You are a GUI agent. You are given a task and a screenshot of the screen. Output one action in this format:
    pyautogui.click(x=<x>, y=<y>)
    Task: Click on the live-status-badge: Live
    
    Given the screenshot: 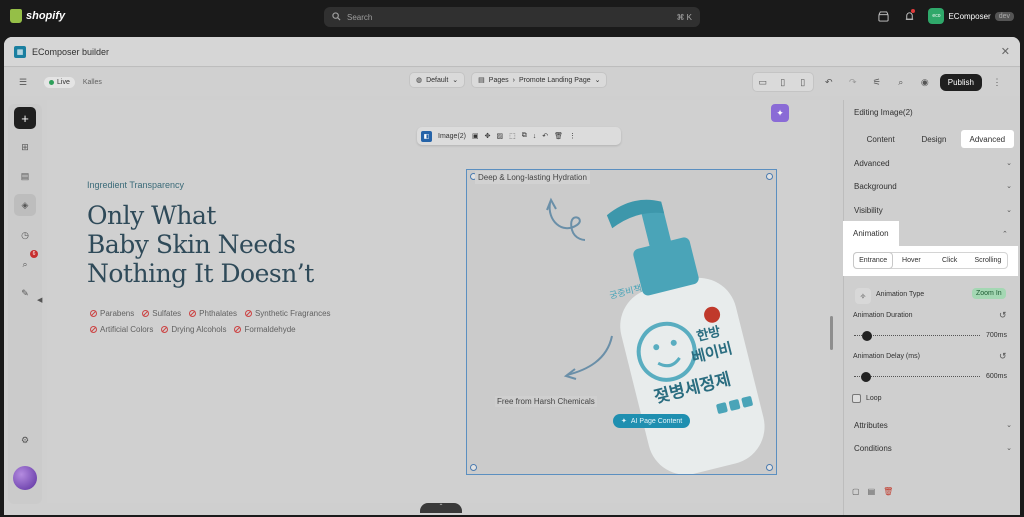 What is the action you would take?
    pyautogui.click(x=59, y=82)
    